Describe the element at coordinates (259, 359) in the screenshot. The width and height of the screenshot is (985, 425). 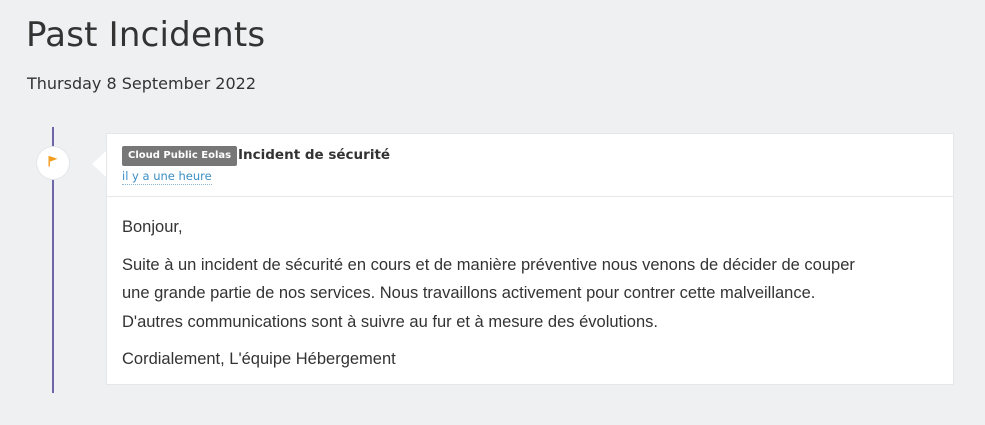
I see `message-signature: Cordialement, L'équipe Hébergement` at that location.